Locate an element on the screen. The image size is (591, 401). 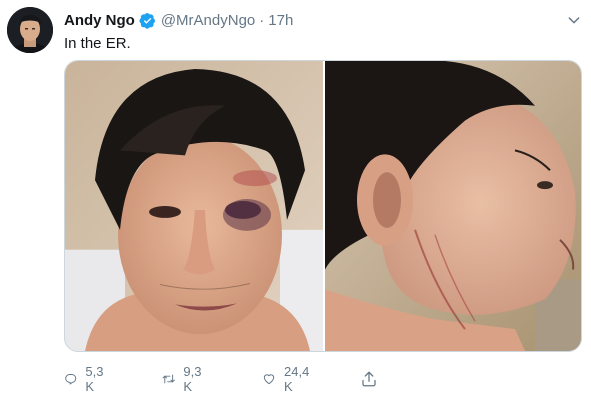
share-icon is located at coordinates (369, 379).